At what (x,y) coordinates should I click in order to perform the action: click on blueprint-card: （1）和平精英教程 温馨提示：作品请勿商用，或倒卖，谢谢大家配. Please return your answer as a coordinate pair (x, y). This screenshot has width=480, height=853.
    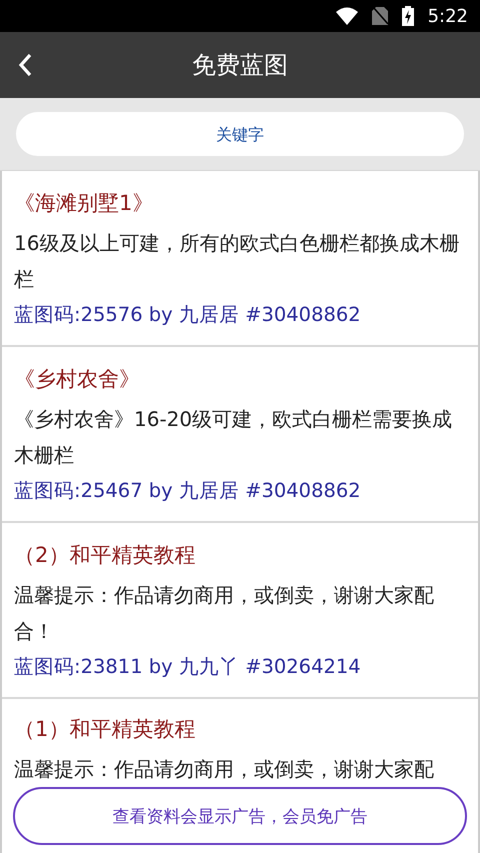
    Looking at the image, I should click on (240, 743).